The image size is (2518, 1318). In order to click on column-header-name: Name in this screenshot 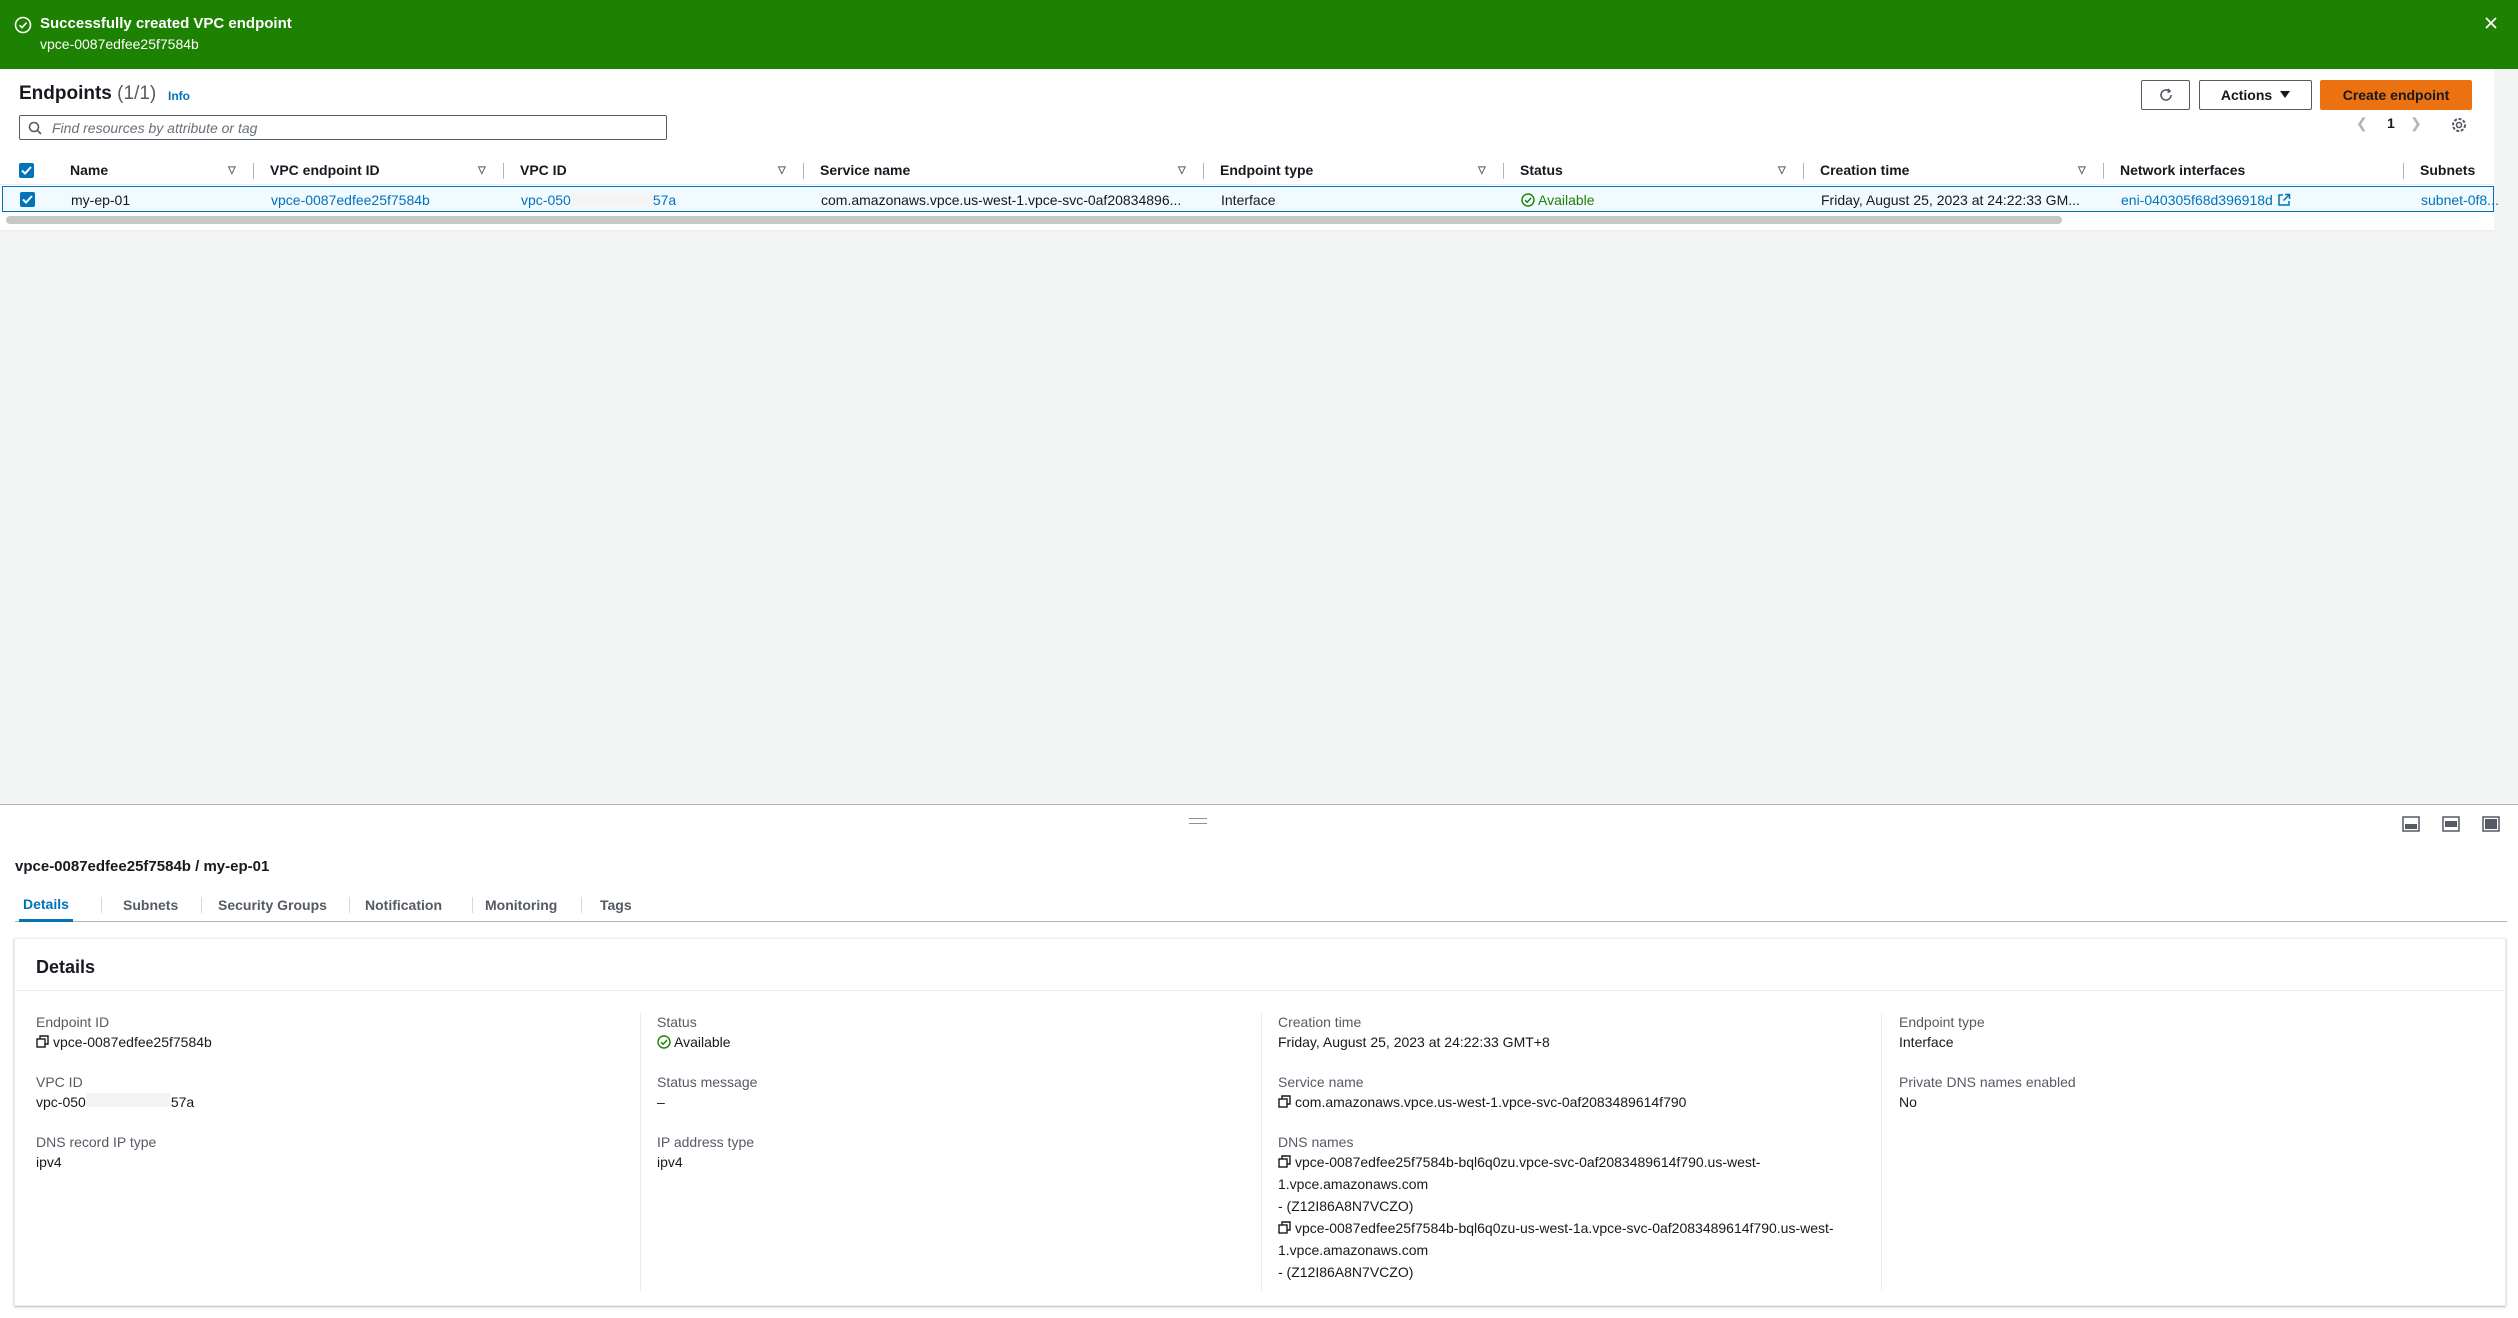, I will do `click(89, 170)`.